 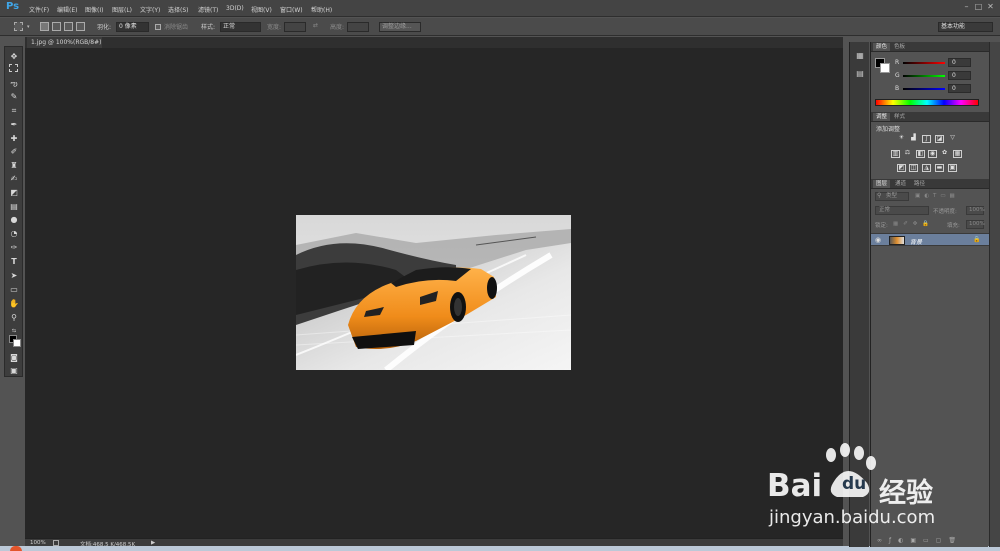 I want to click on menu-image: 图像(I), so click(x=94, y=9).